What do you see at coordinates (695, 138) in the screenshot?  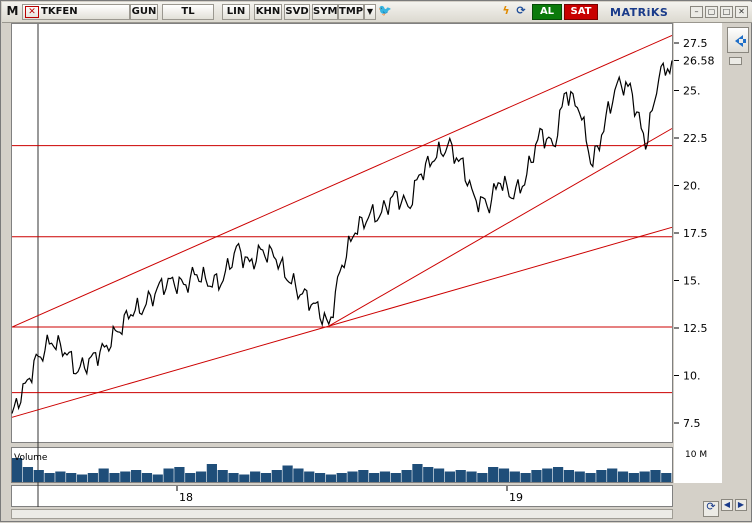 I see `price-tick-label-2: 22.5` at bounding box center [695, 138].